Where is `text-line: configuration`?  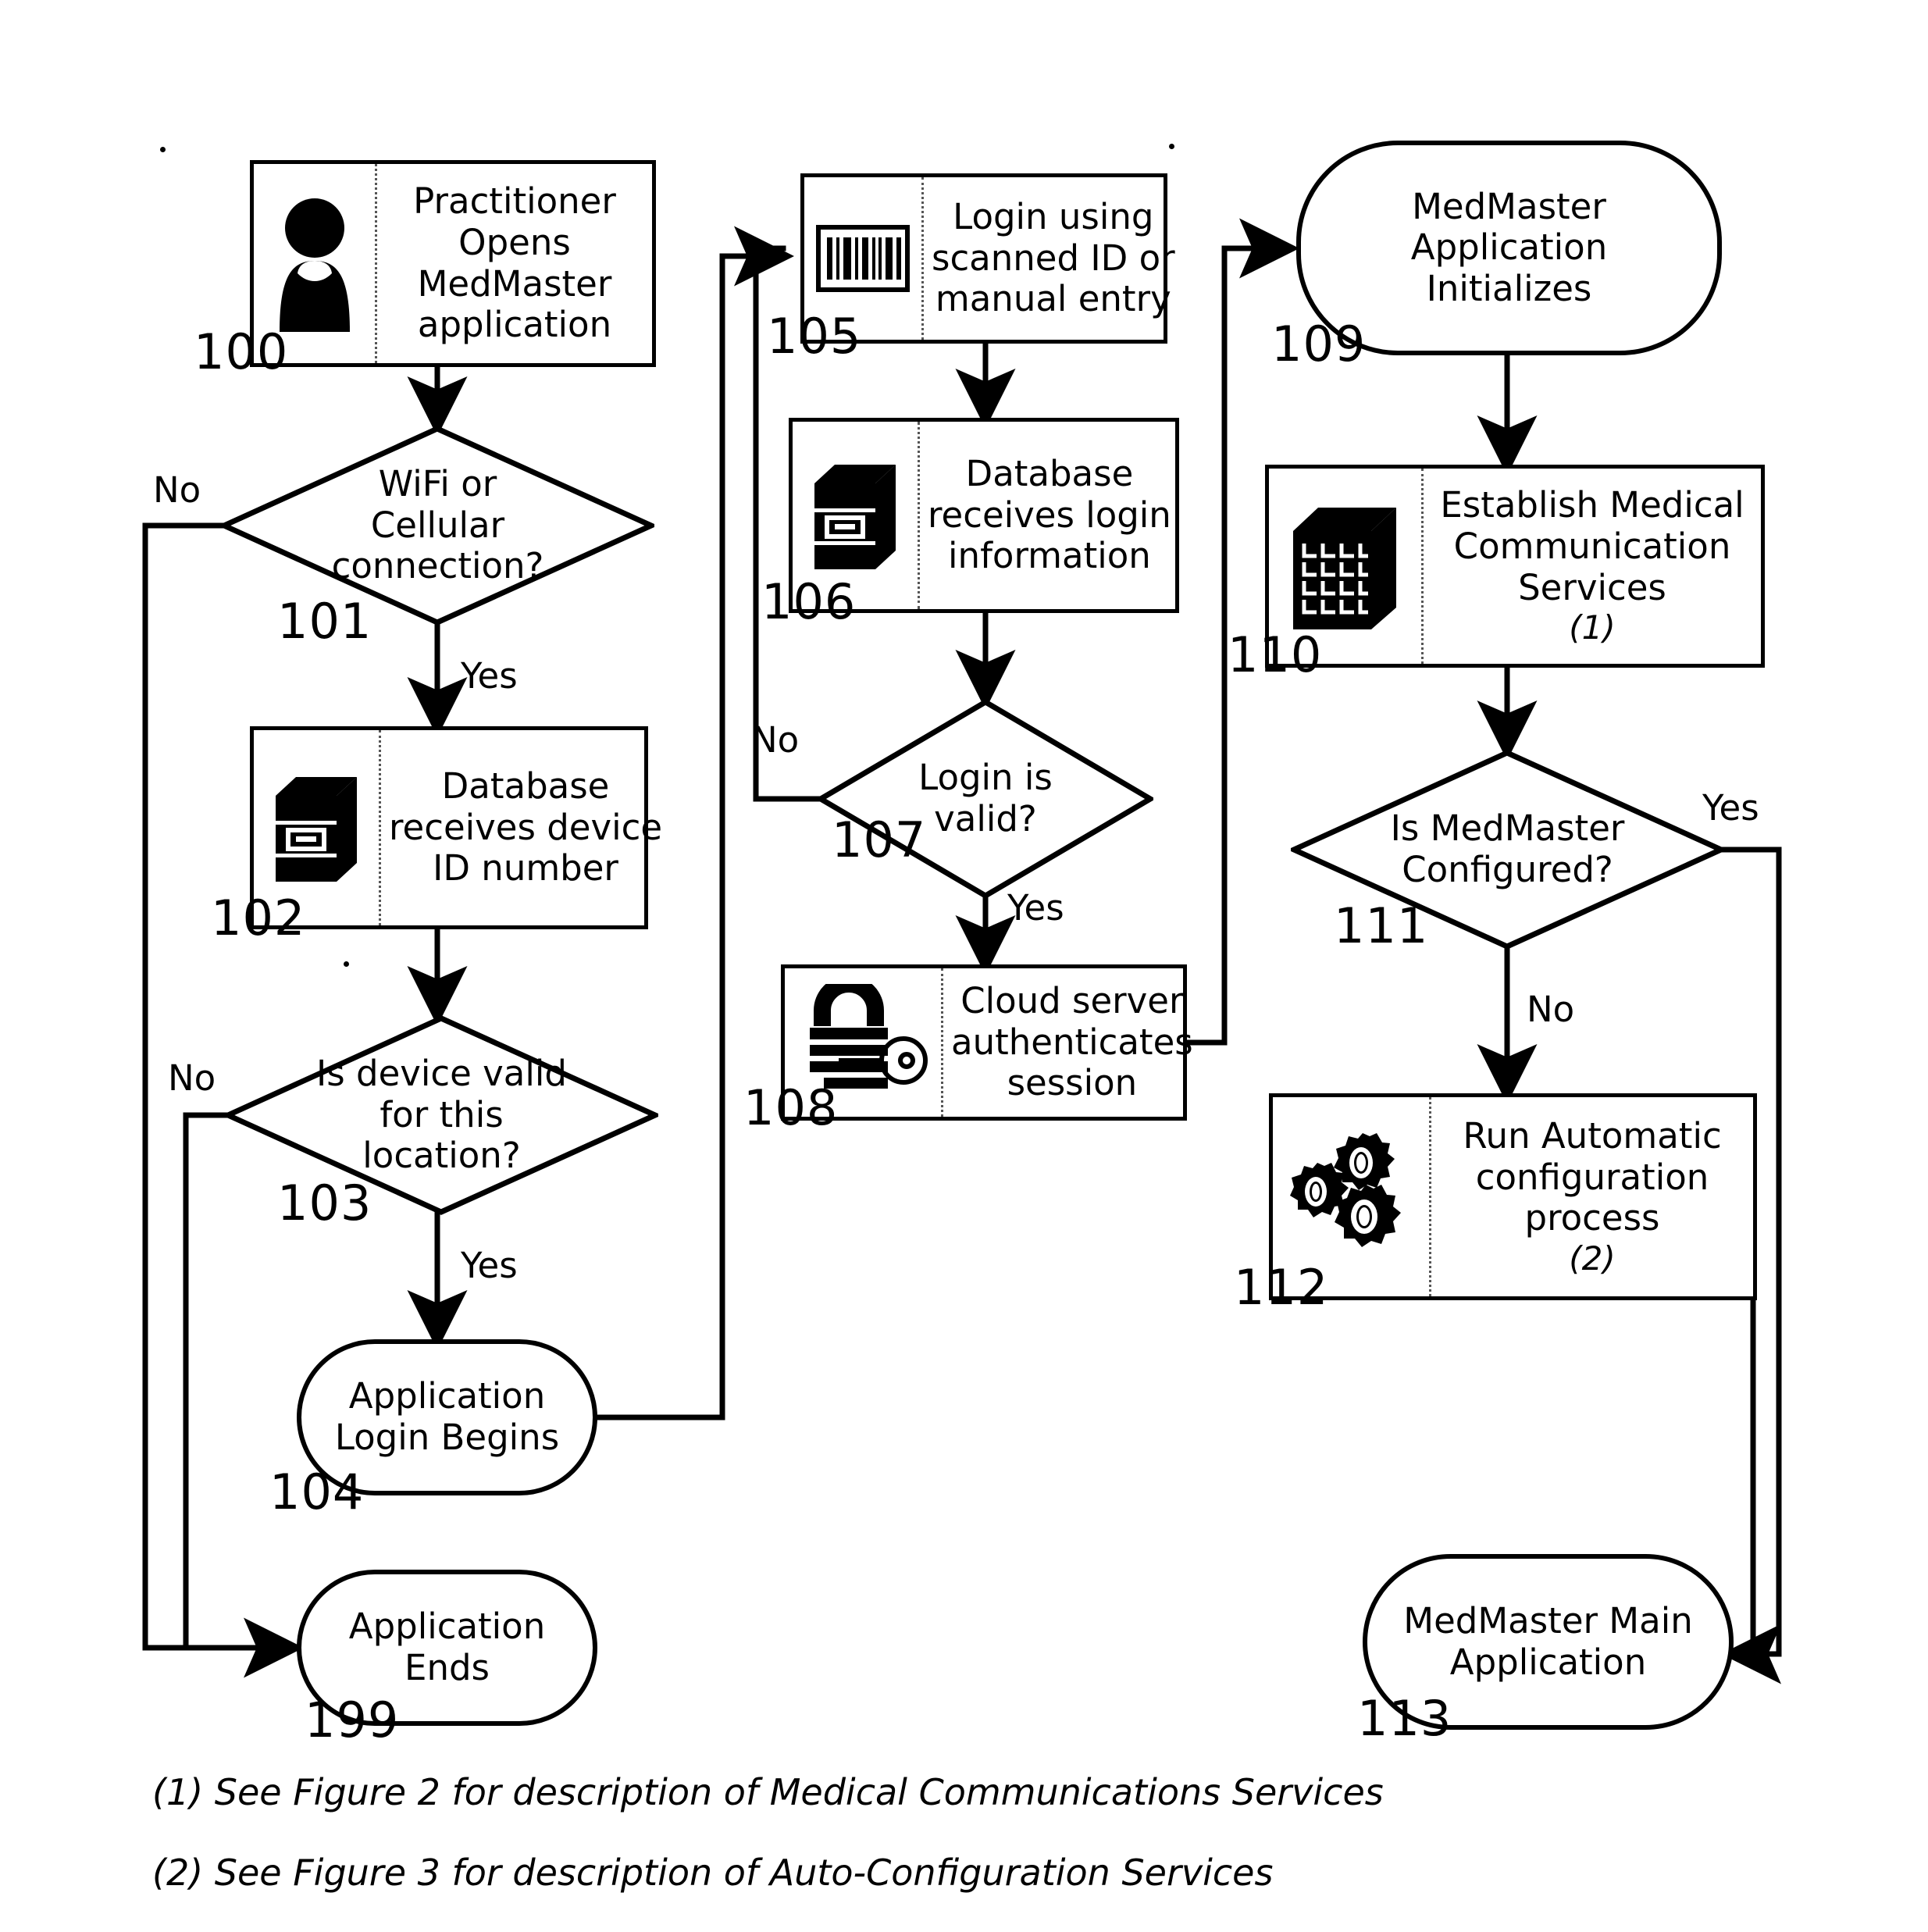
text-line: configuration is located at coordinates (1592, 1177).